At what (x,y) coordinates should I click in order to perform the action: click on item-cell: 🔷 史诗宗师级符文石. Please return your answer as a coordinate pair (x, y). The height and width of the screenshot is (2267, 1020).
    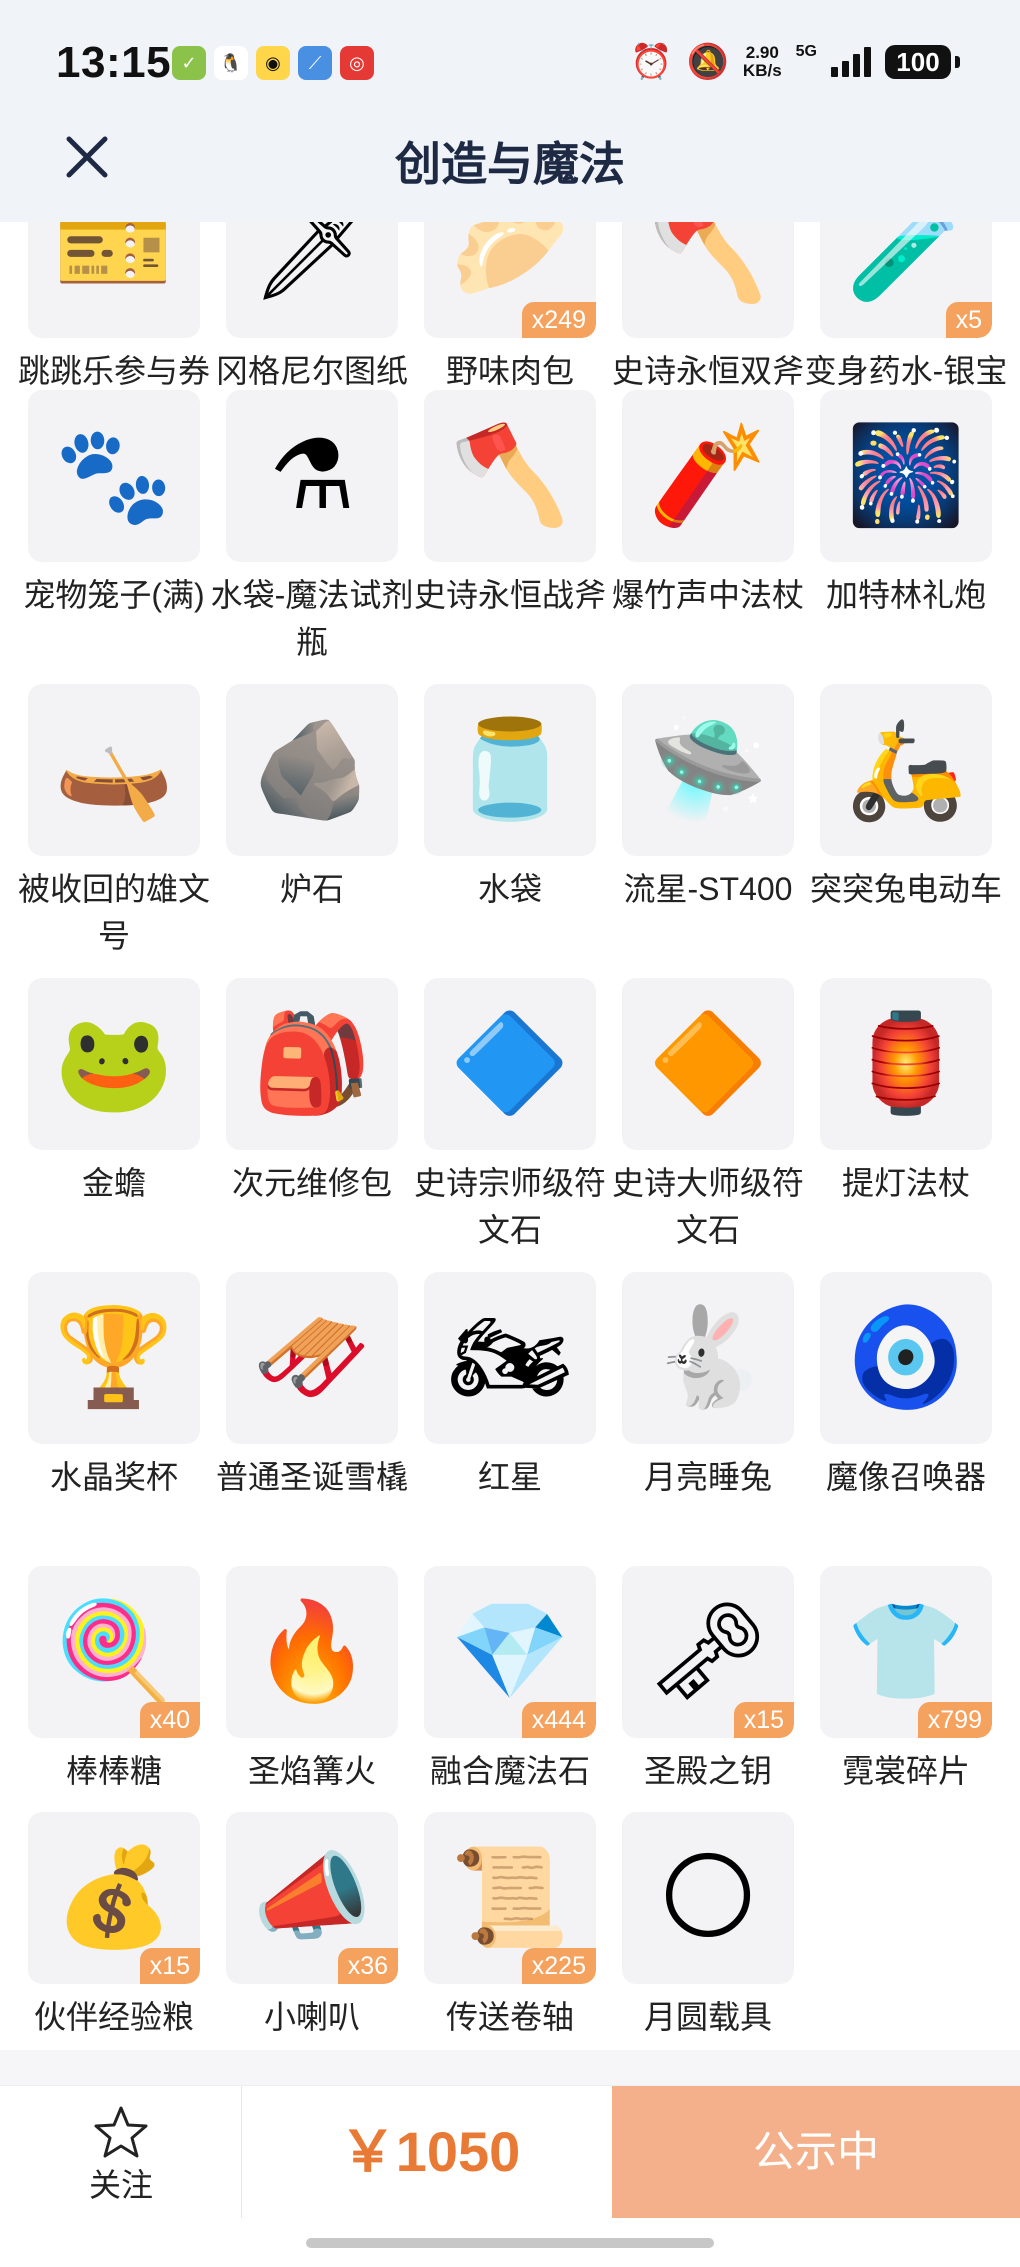
    Looking at the image, I should click on (518, 1118).